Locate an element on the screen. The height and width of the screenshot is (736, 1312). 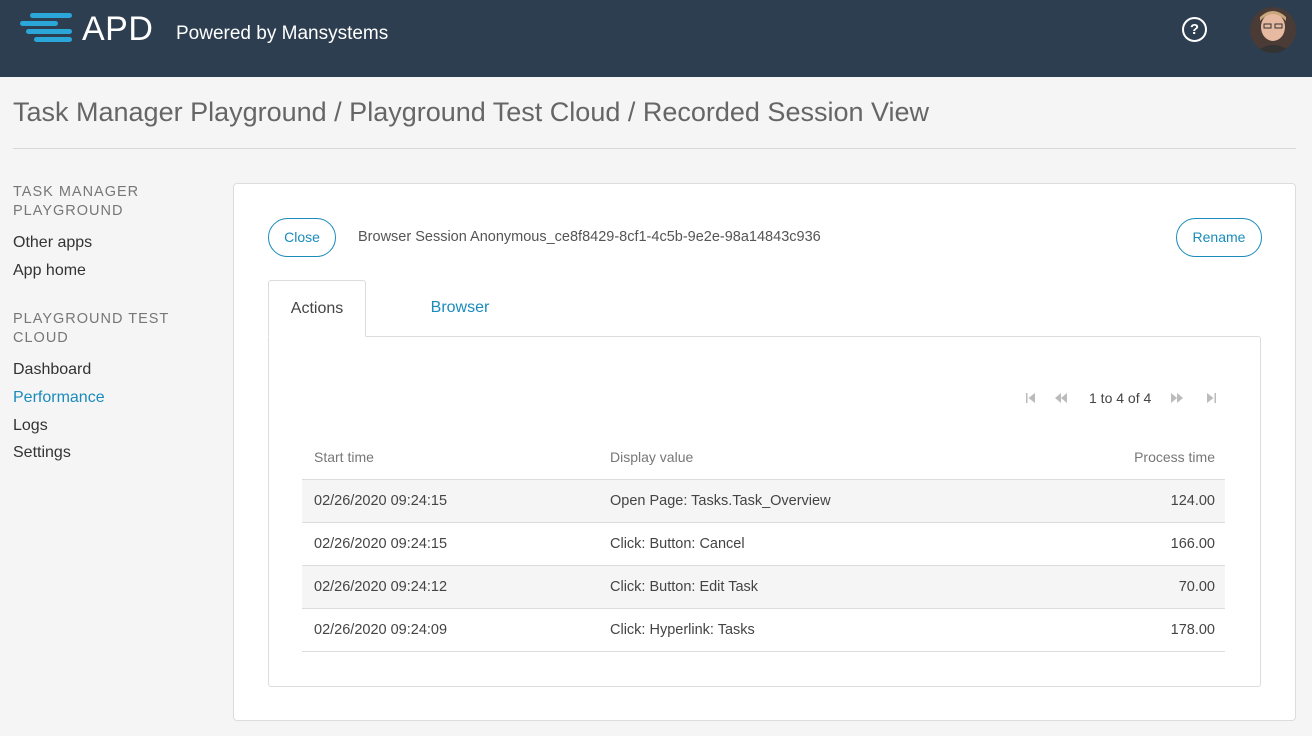
cell-process-time: 124.00 is located at coordinates (1111, 501).